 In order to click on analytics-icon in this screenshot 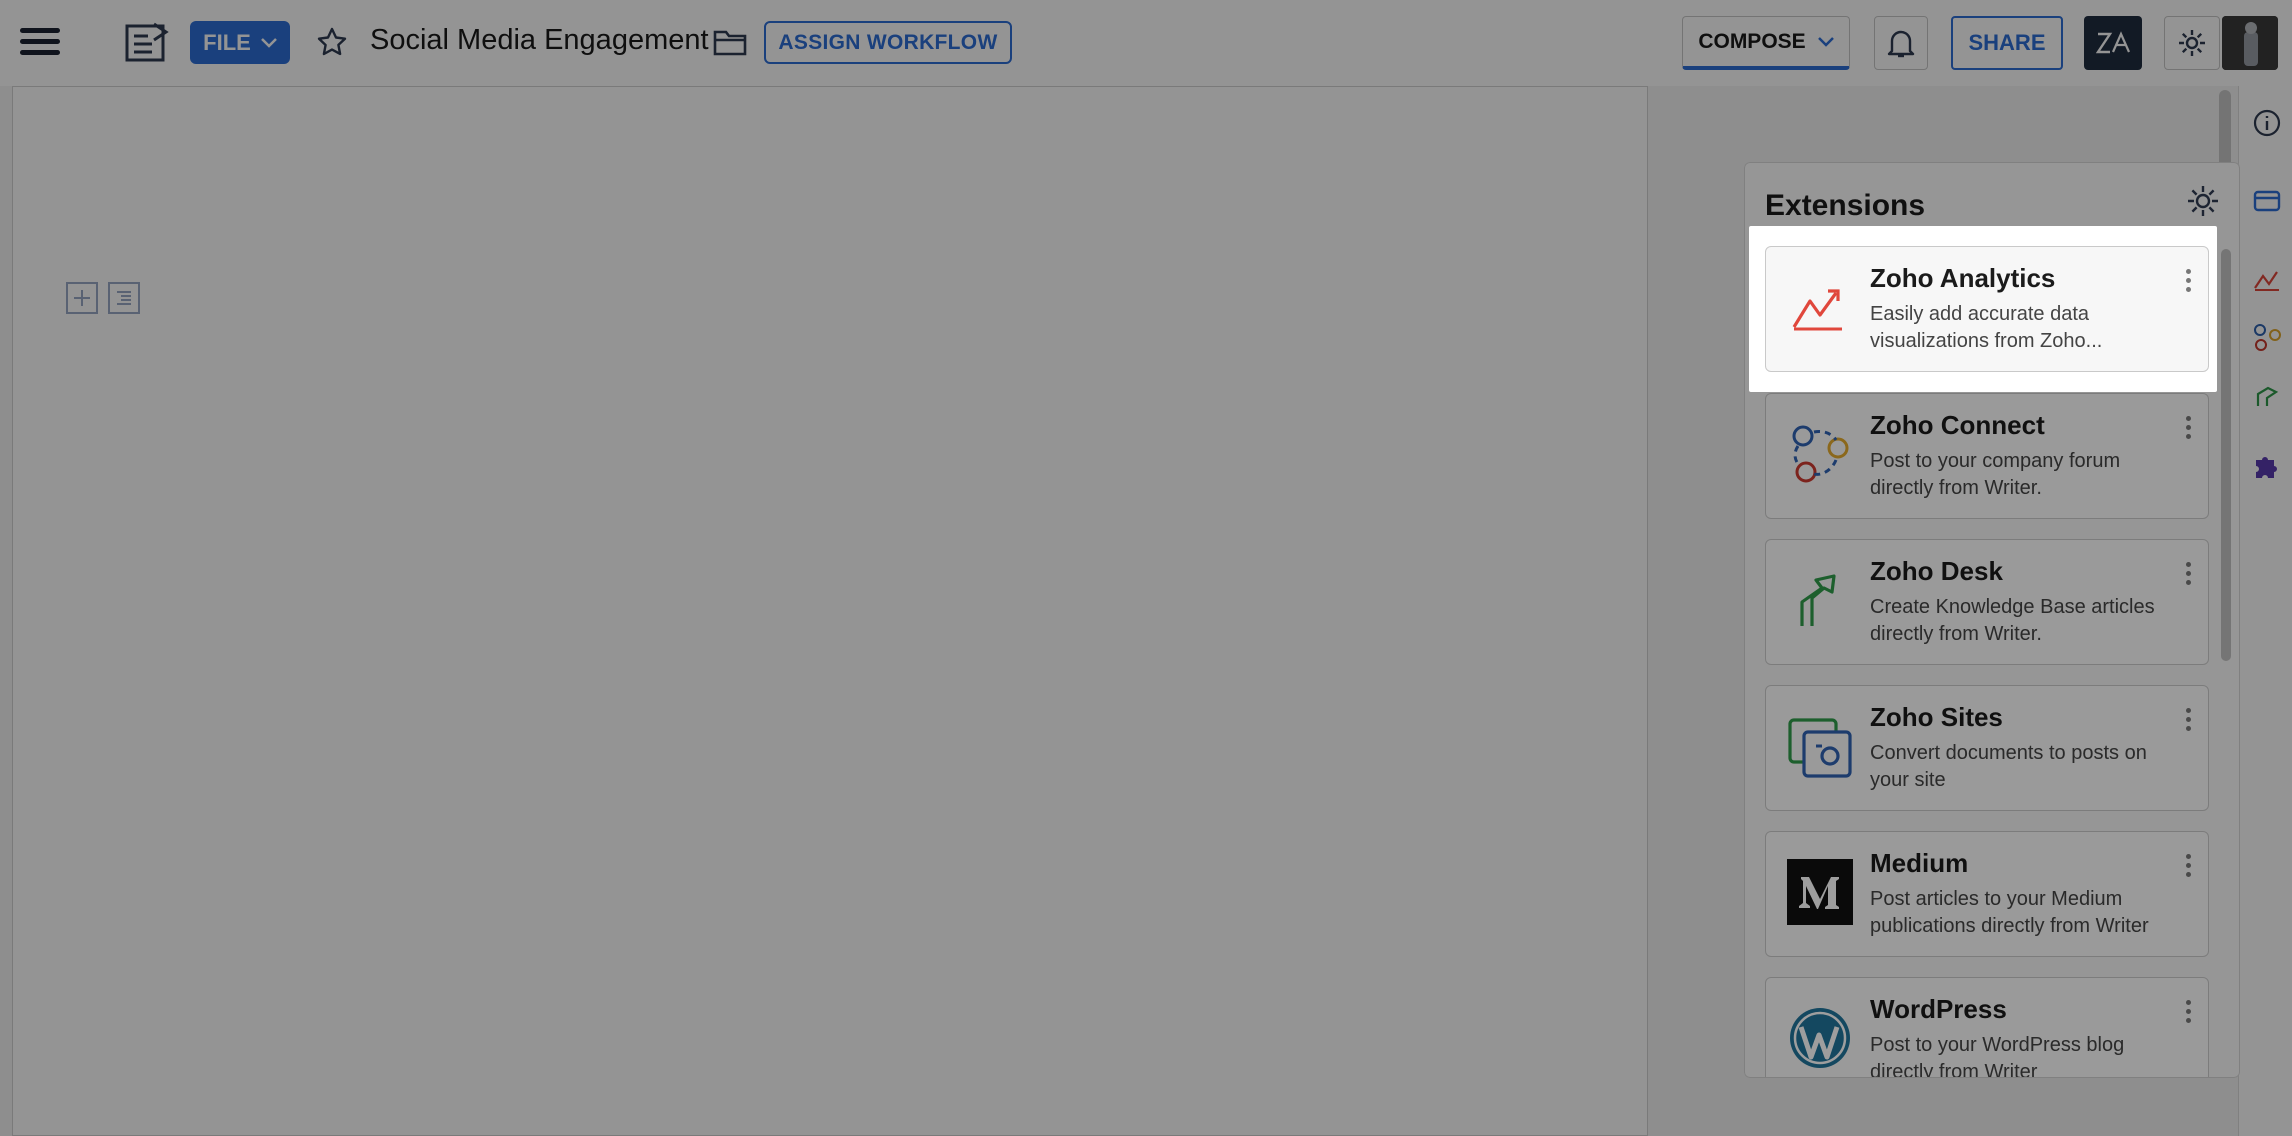, I will do `click(1820, 307)`.